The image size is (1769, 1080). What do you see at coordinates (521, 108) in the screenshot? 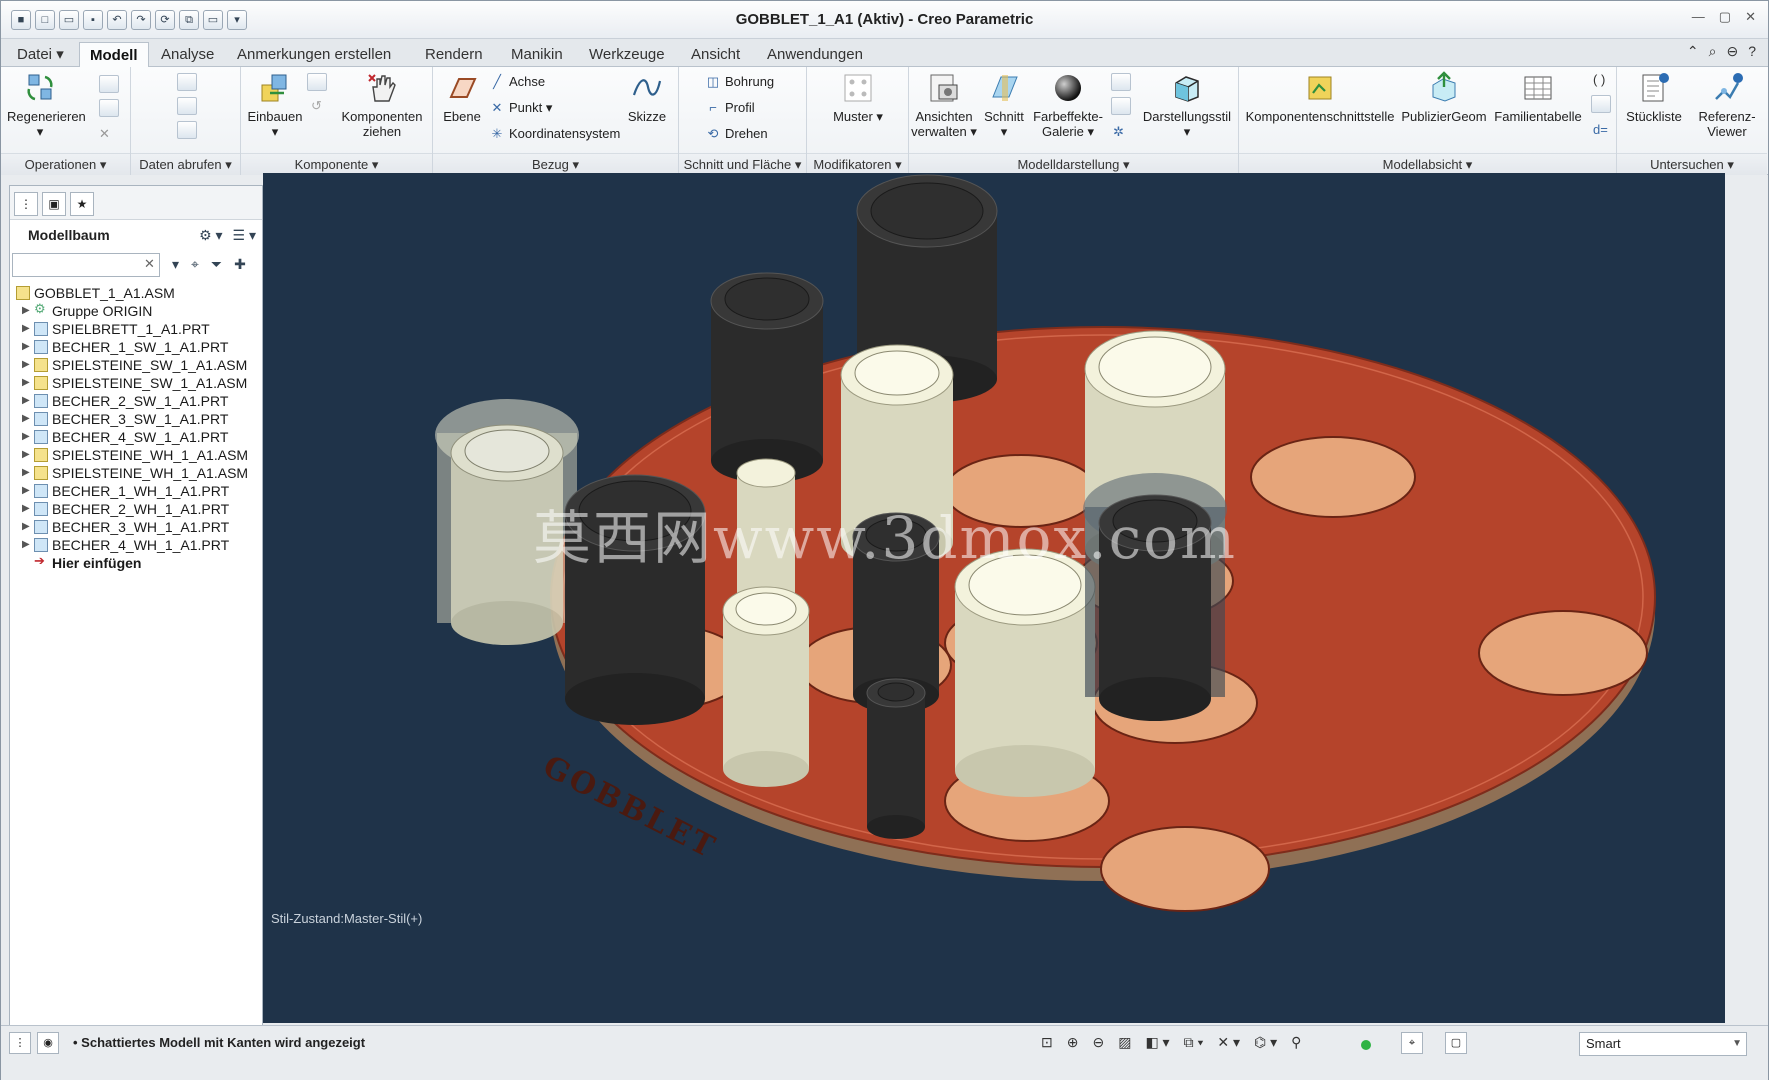
I see `punkt-button: ✕ Punkt ▾` at bounding box center [521, 108].